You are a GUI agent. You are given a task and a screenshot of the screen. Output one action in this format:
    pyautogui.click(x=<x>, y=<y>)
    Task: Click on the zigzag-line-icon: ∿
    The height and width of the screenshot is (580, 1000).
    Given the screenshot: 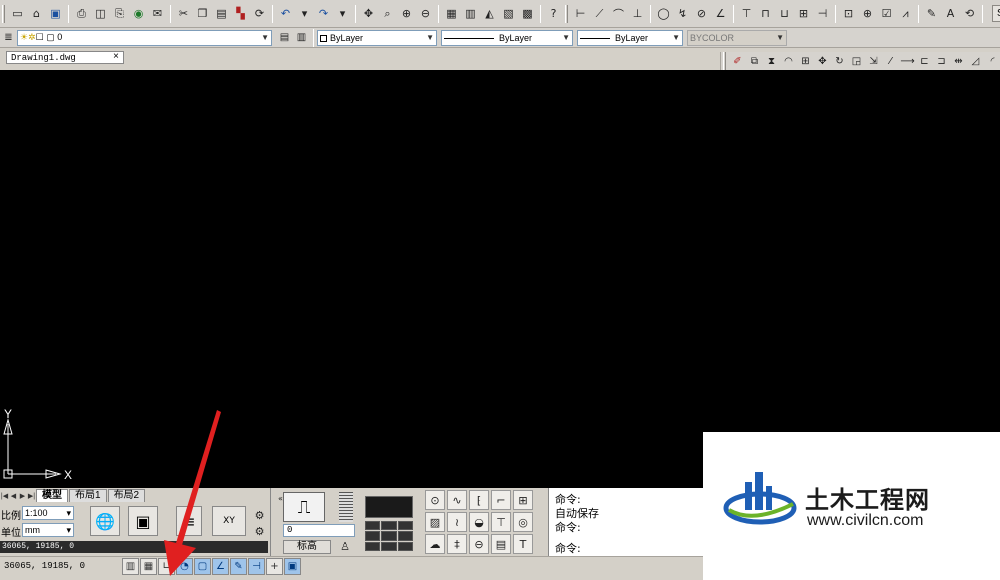 What is the action you would take?
    pyautogui.click(x=457, y=500)
    